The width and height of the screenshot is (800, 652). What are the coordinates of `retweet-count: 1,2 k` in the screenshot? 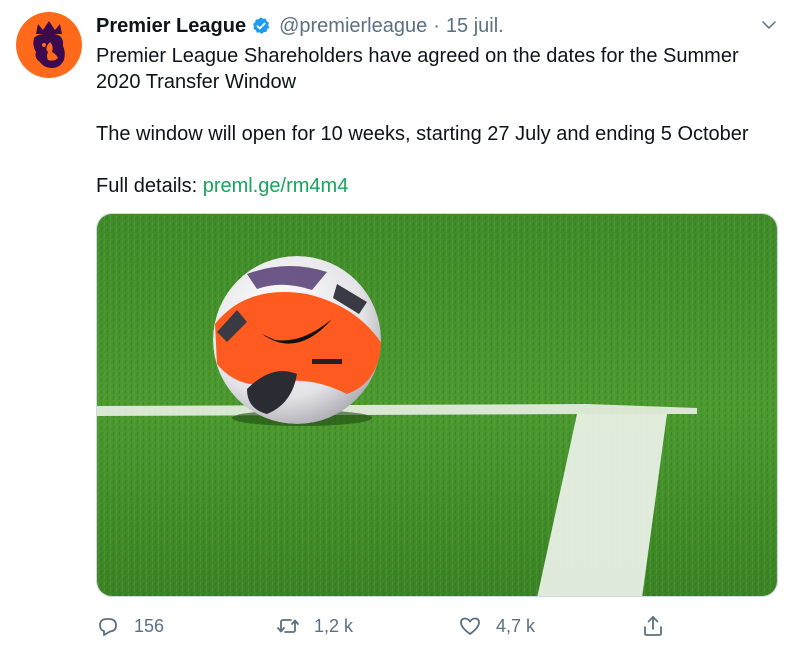 It's located at (334, 625).